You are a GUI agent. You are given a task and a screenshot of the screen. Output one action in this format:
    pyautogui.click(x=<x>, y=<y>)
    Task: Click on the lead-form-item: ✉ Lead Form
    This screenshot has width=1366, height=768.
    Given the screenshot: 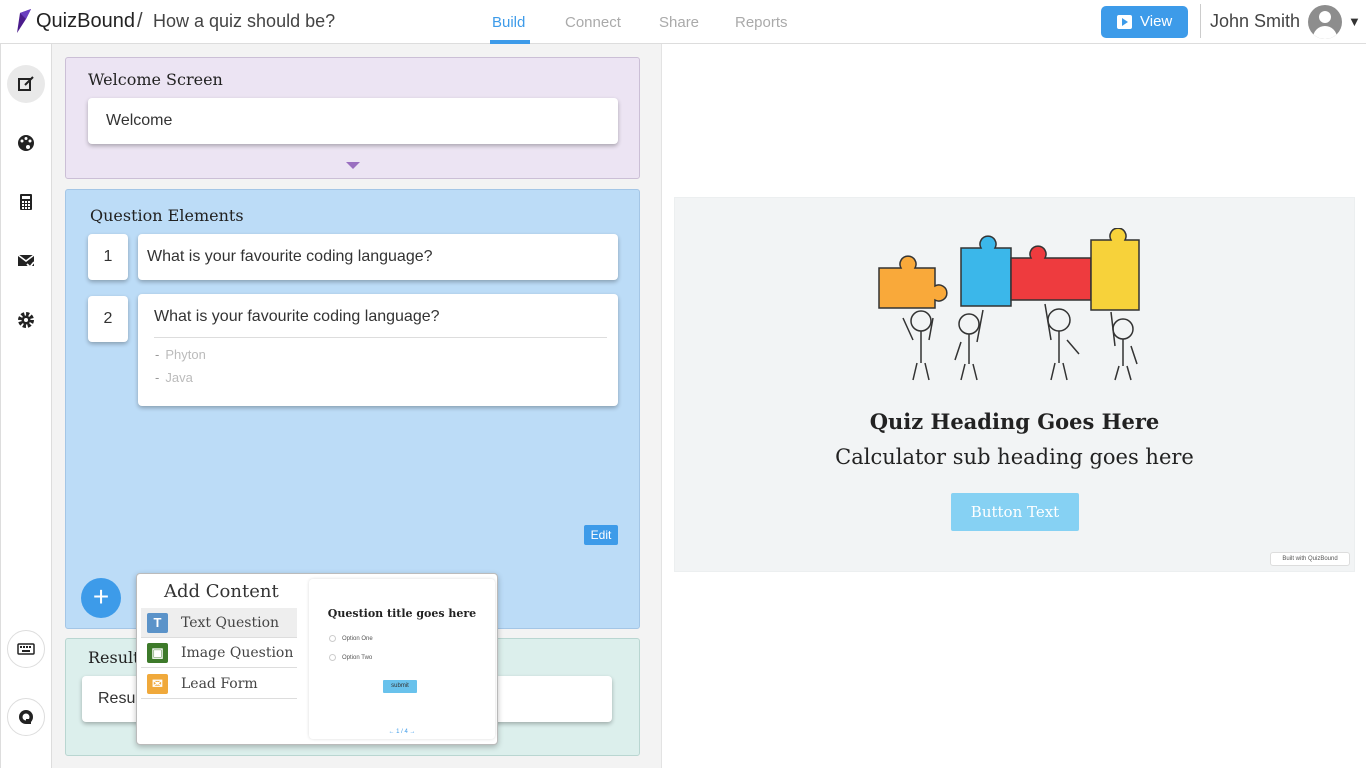 What is the action you would take?
    pyautogui.click(x=219, y=684)
    